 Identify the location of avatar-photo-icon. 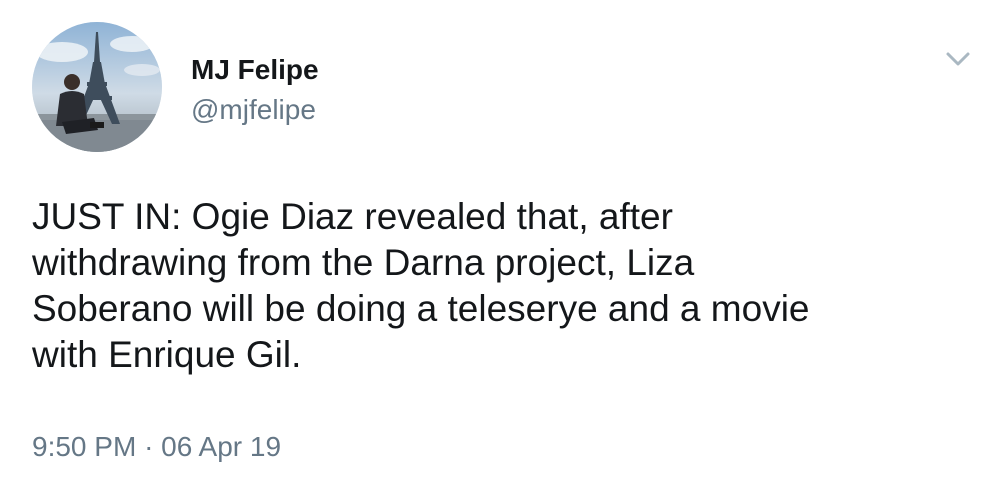
(97, 87).